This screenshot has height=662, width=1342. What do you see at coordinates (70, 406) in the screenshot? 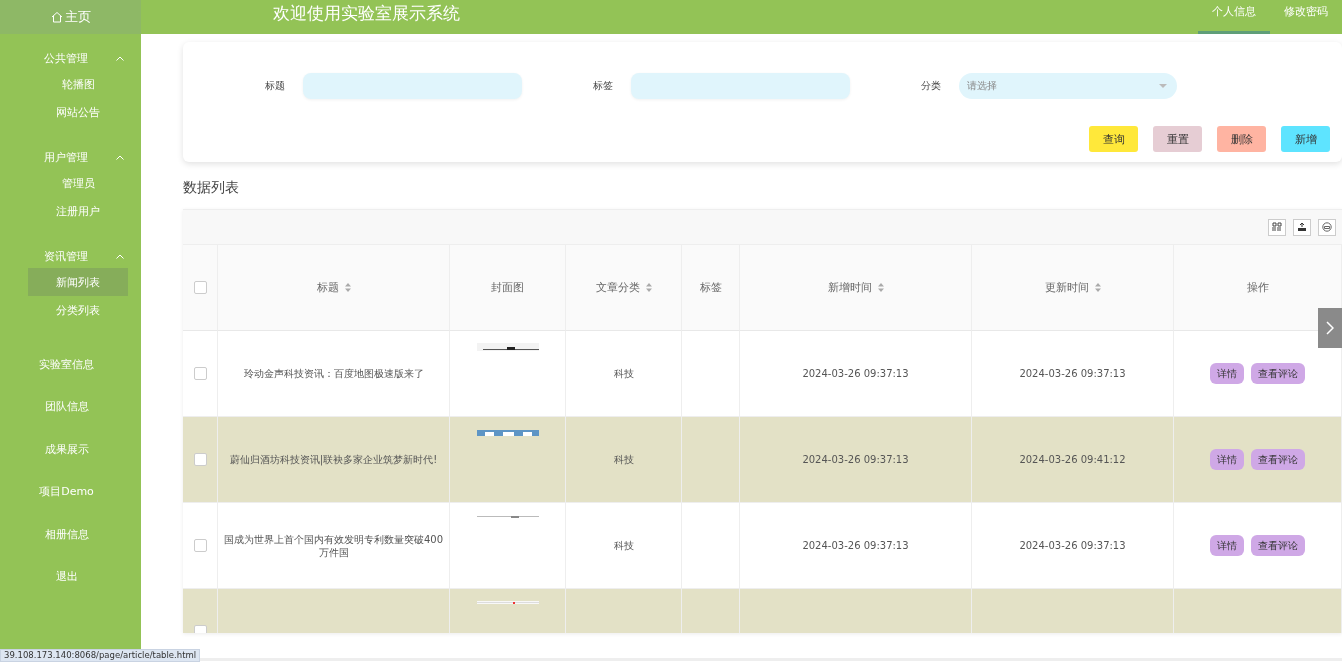
I see `menu-item: 团队信息` at bounding box center [70, 406].